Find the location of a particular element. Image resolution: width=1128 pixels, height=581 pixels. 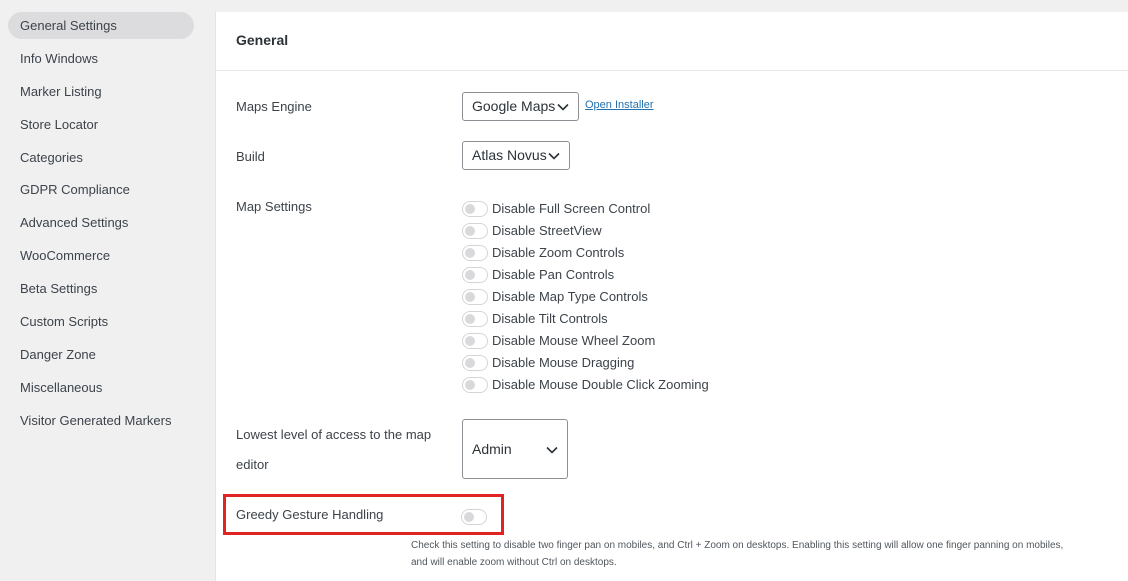

sidebar-item-beta-settings: Beta Settings is located at coordinates (101, 288).